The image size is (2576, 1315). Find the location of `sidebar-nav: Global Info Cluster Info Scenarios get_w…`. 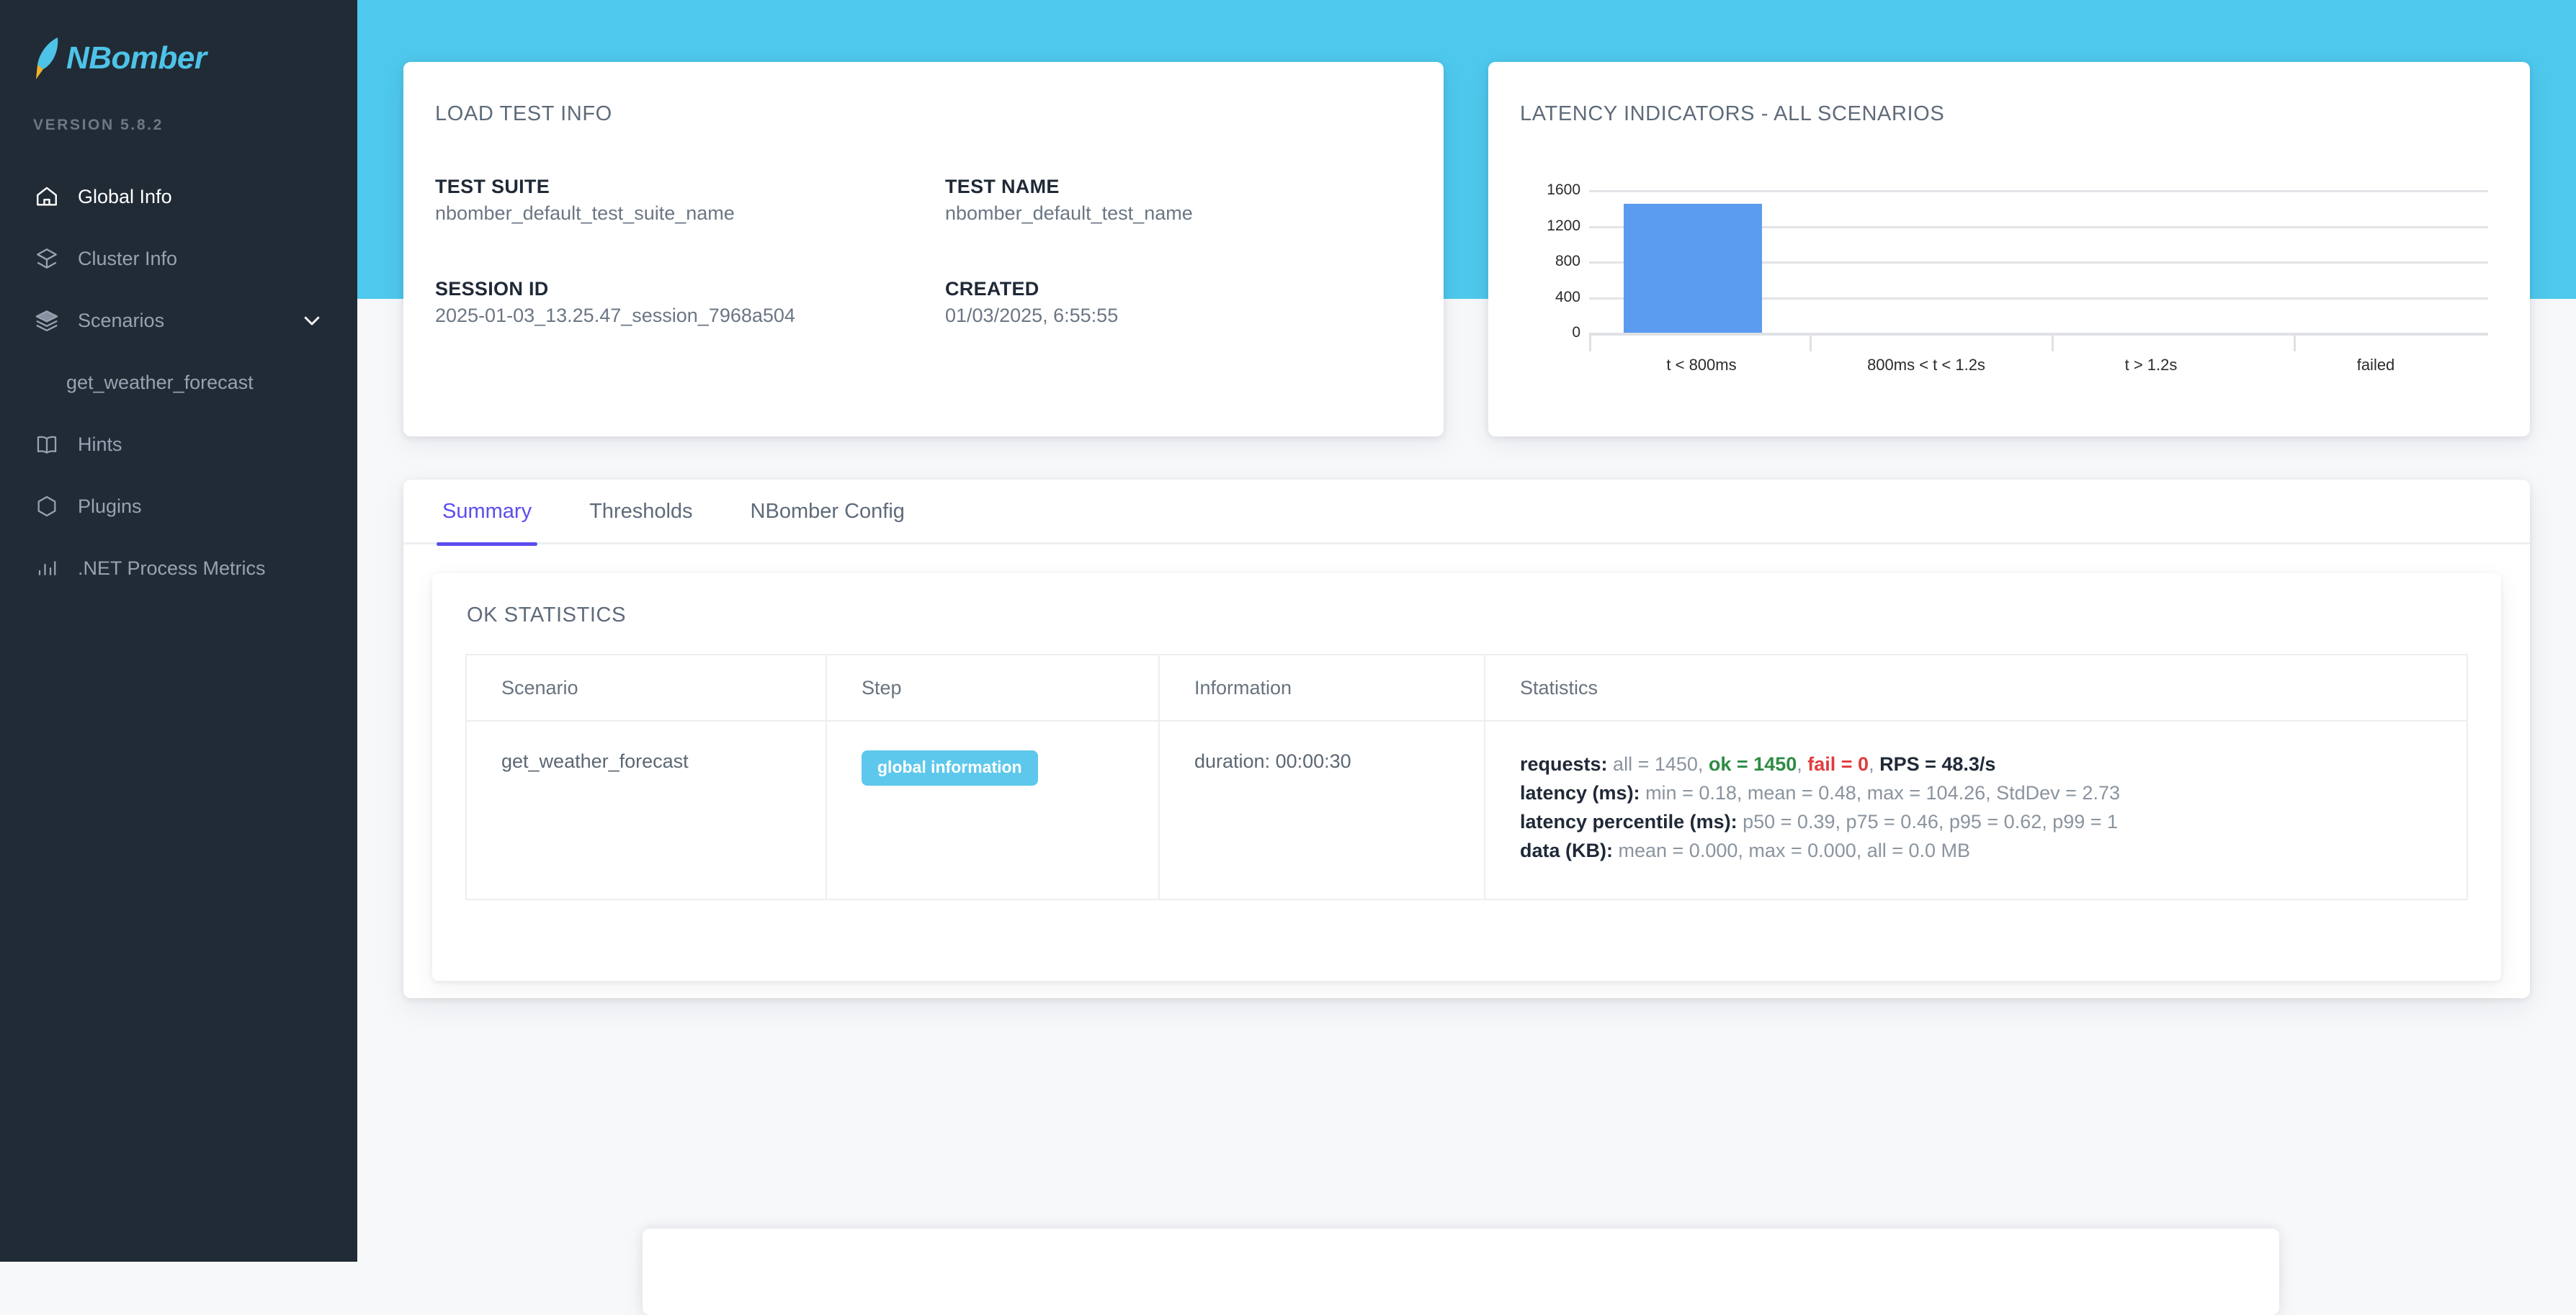

sidebar-nav: Global Info Cluster Info Scenarios get_w… is located at coordinates (178, 382).